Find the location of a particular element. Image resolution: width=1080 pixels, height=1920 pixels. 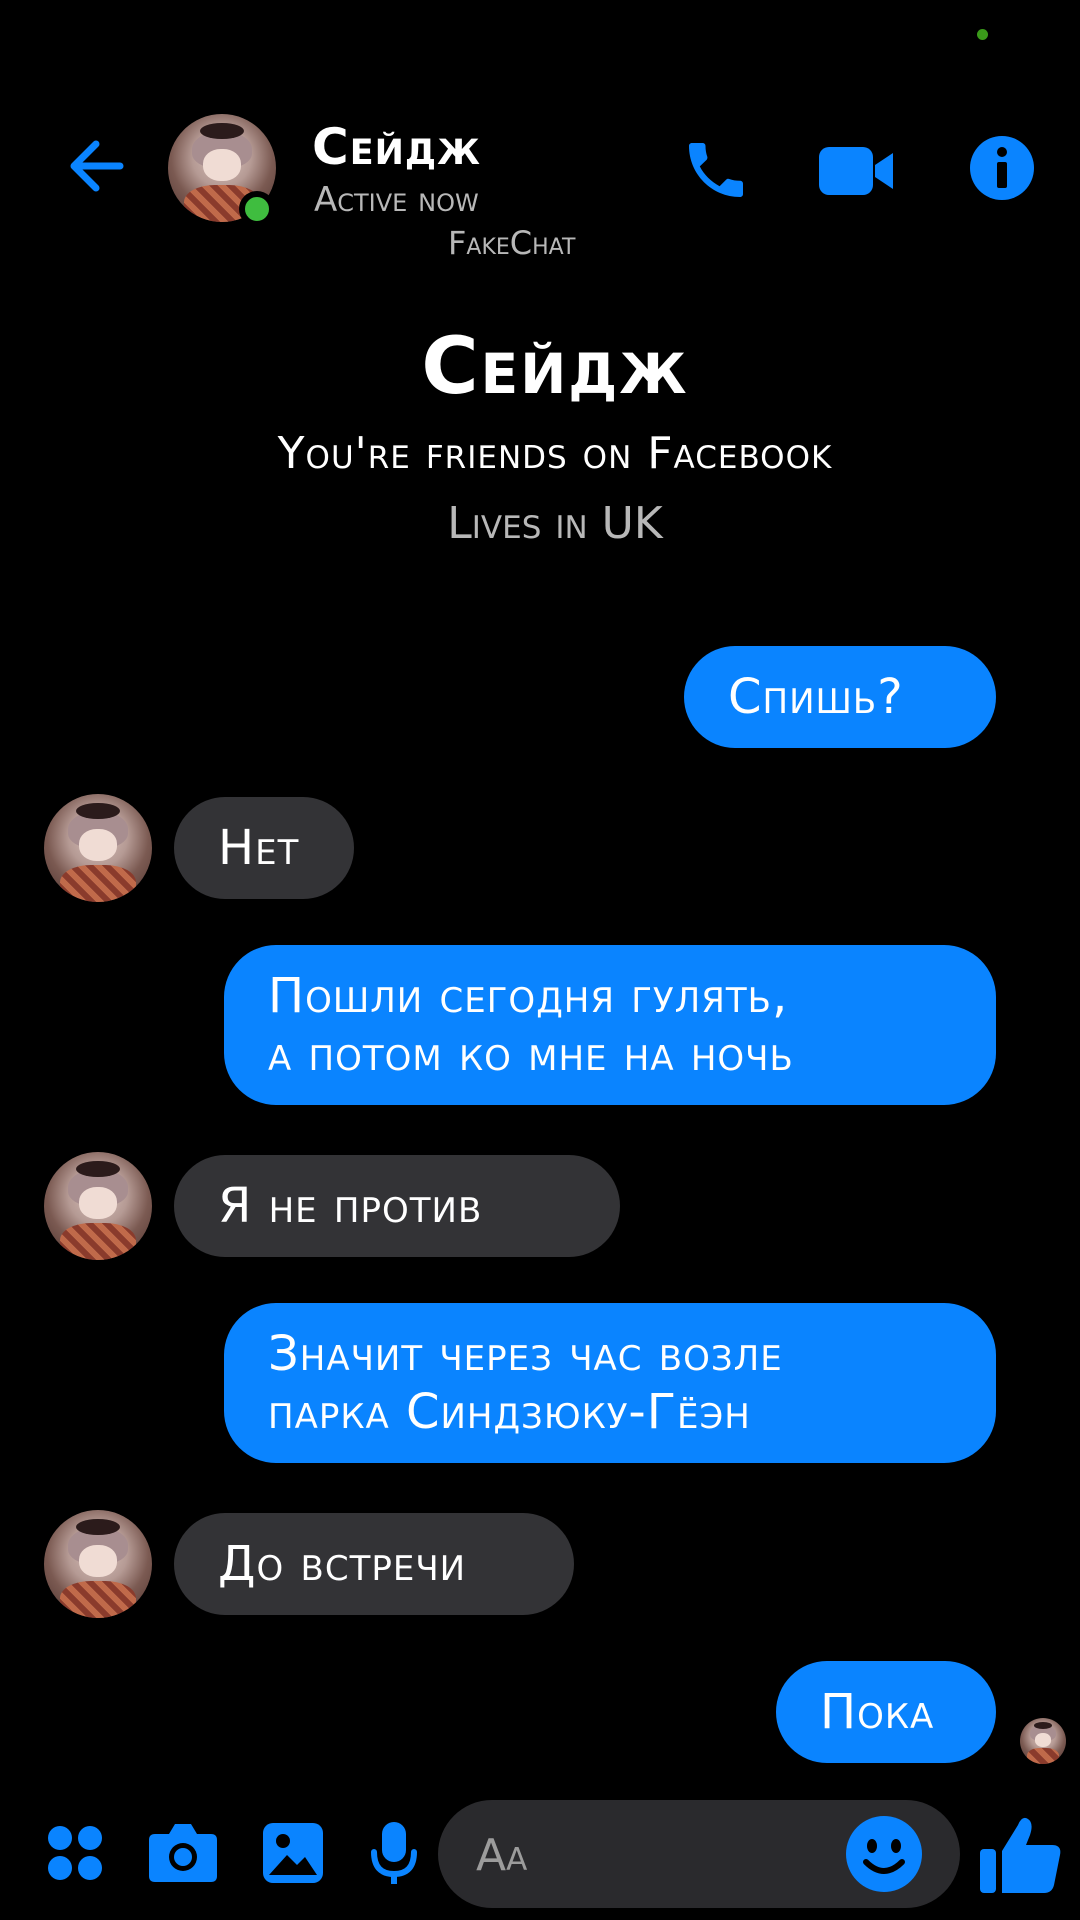

contact-name: Сейдж is located at coordinates (396, 147).